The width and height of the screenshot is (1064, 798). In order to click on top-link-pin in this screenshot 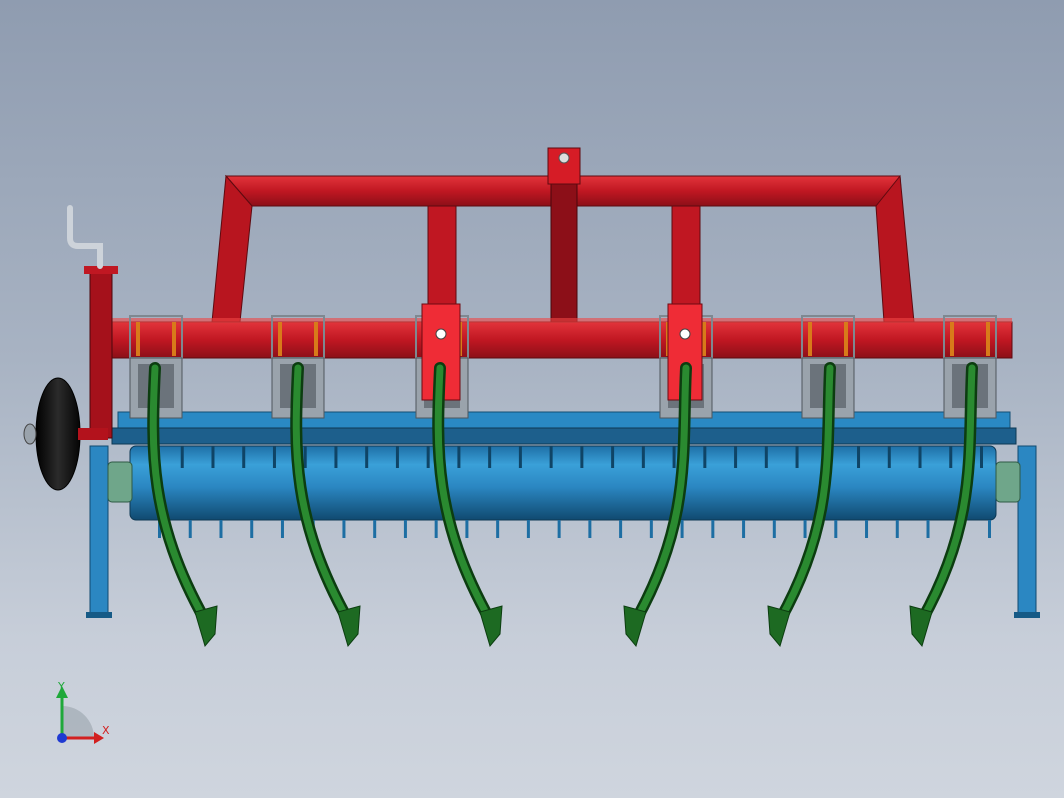, I will do `click(564, 158)`.